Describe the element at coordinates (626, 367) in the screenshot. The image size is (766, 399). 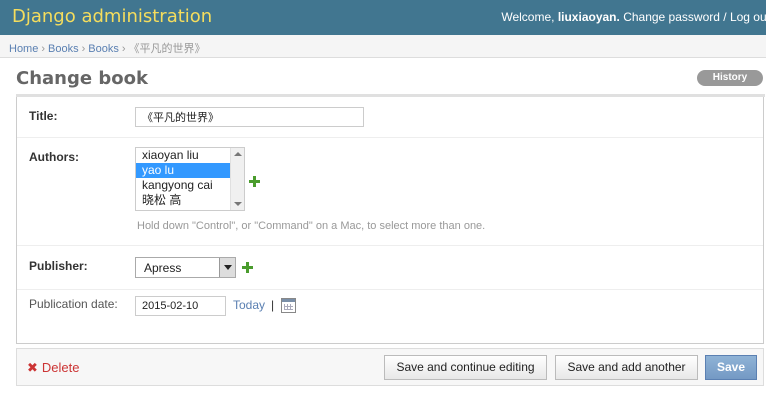
I see `save-and-add-another-button: Save and add another` at that location.